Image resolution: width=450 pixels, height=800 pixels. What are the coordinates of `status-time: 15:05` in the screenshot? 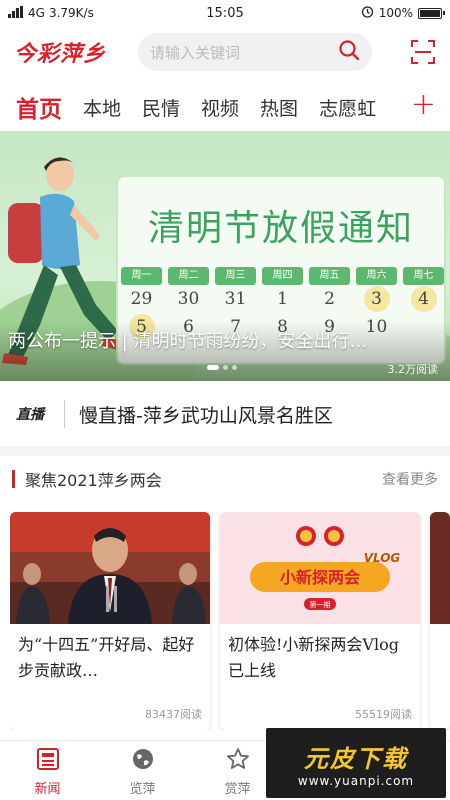 It's located at (225, 13).